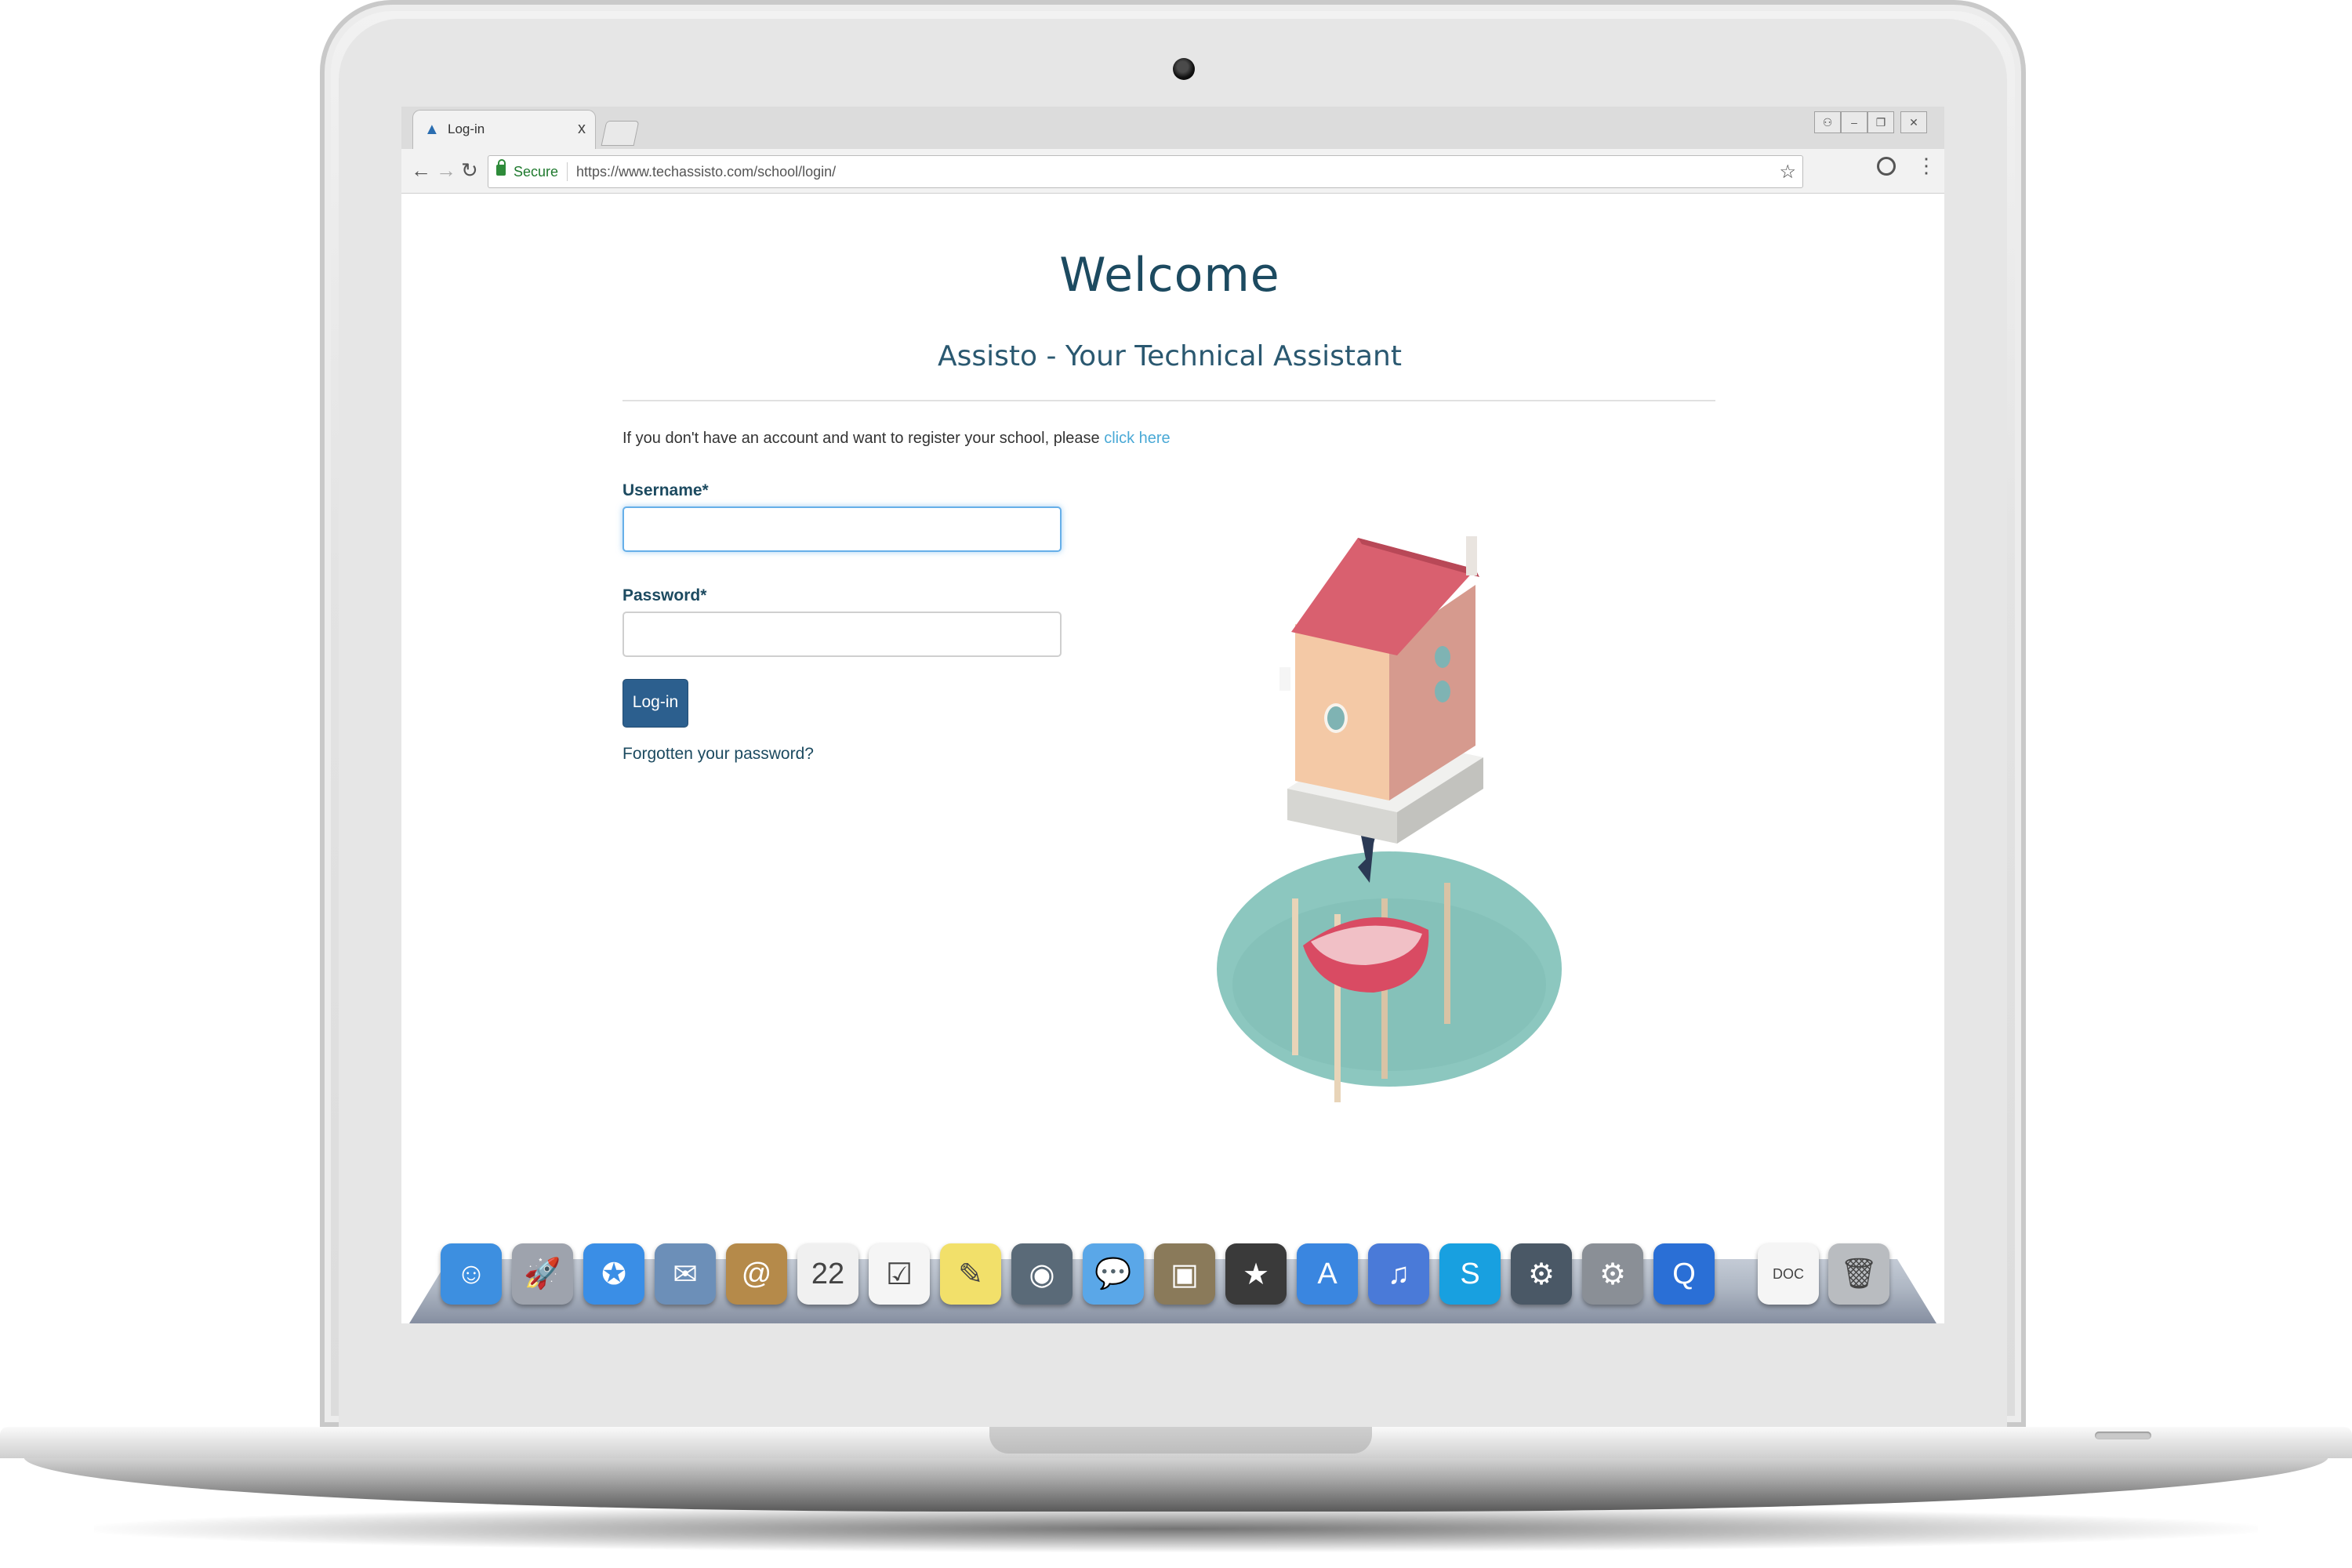 This screenshot has height=1568, width=2352. I want to click on laptop-base-edge, so click(1176, 1484).